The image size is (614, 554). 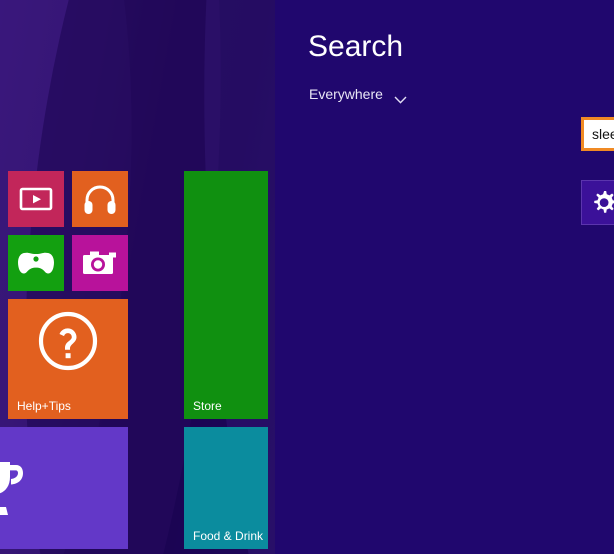 I want to click on search-box, so click(x=597, y=134).